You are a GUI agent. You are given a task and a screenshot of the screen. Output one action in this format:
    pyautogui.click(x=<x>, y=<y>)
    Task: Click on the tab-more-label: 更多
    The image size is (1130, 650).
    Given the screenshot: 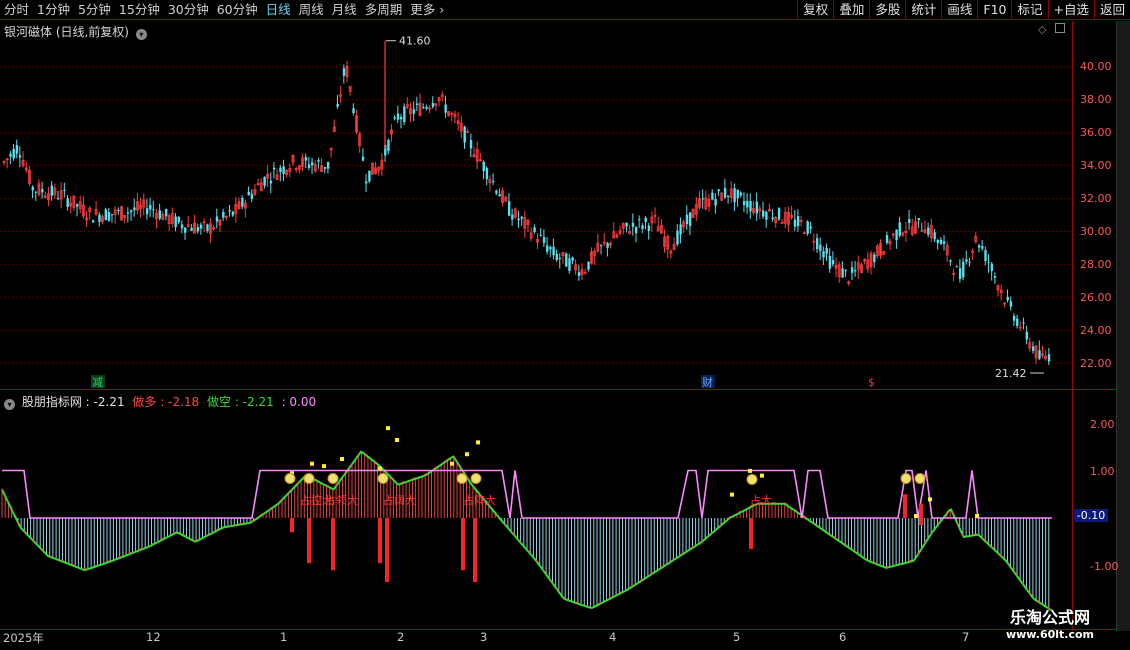 What is the action you would take?
    pyautogui.click(x=423, y=9)
    